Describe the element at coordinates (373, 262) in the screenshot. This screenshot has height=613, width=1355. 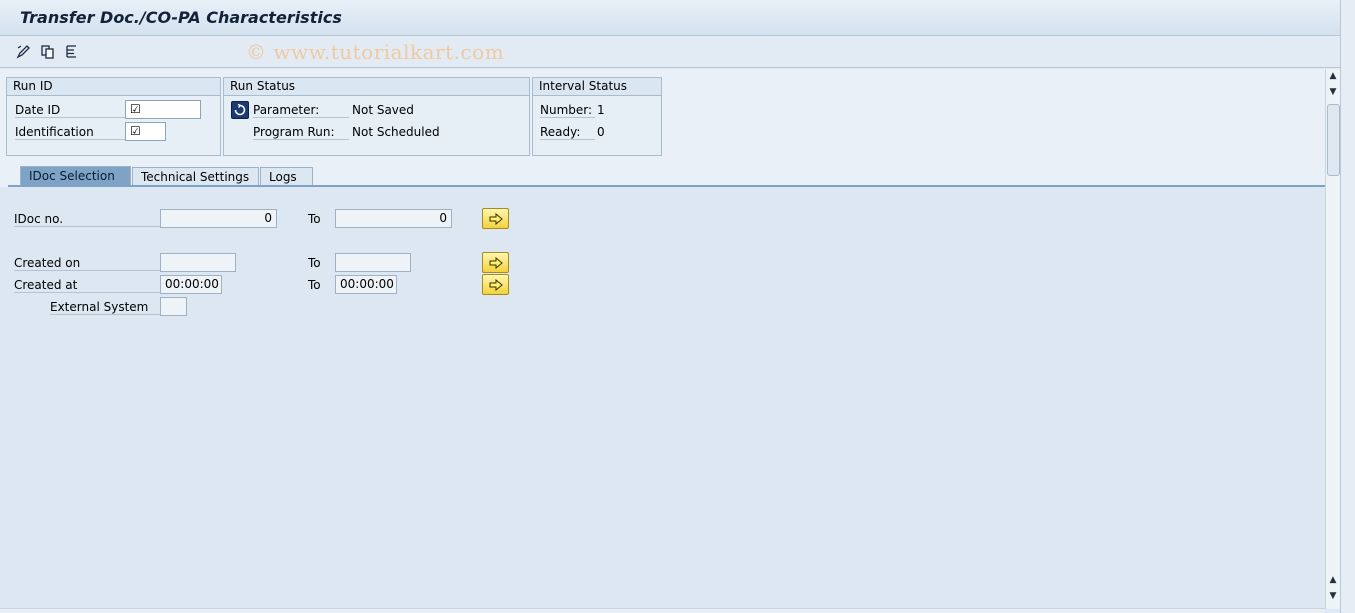
I see `created-on-to-input` at that location.